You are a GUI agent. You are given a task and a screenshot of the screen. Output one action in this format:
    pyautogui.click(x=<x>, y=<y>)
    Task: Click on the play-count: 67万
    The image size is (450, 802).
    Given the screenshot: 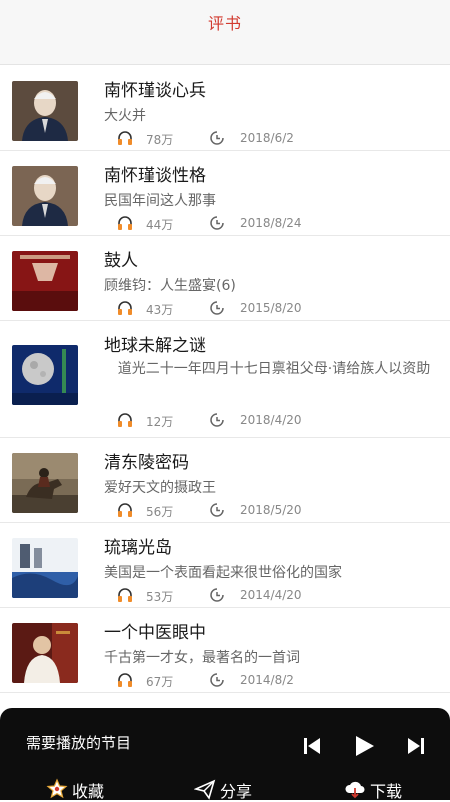 What is the action you would take?
    pyautogui.click(x=160, y=682)
    